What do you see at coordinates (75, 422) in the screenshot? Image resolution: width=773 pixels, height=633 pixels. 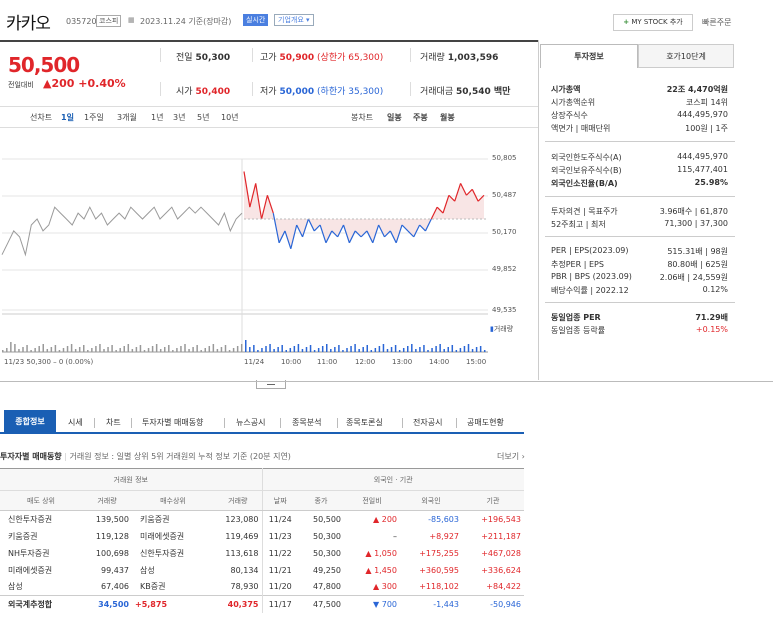 I see `tab-quotes: 시세` at bounding box center [75, 422].